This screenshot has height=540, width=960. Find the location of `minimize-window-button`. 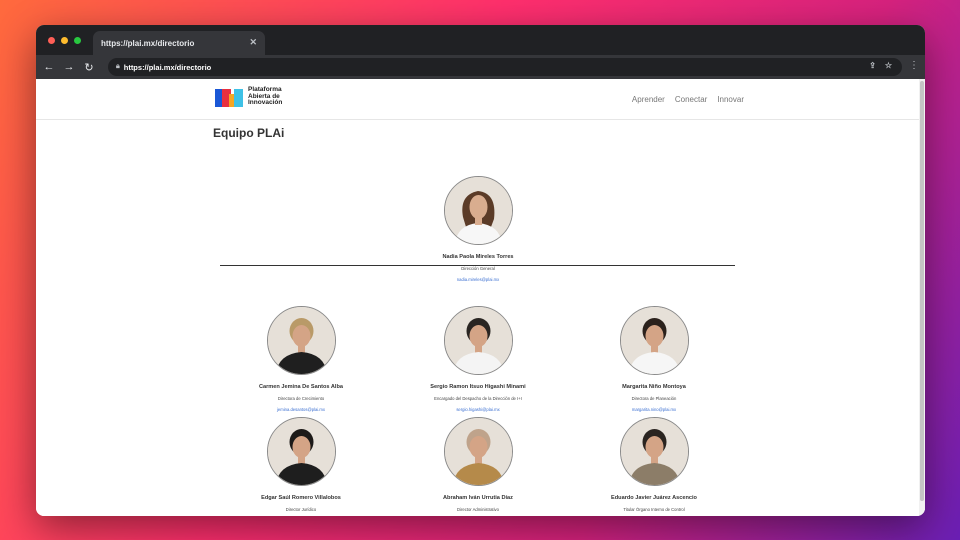

minimize-window-button is located at coordinates (64, 40).